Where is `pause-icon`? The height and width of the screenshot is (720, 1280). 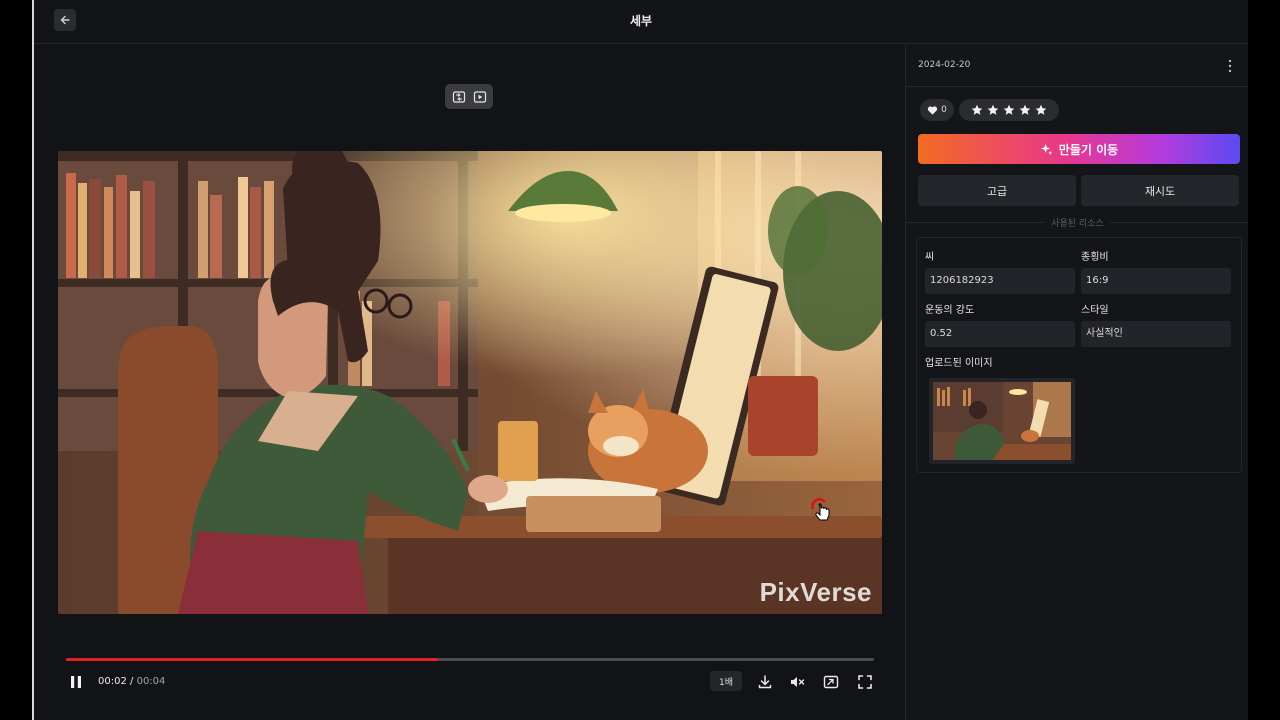
pause-icon is located at coordinates (76, 682).